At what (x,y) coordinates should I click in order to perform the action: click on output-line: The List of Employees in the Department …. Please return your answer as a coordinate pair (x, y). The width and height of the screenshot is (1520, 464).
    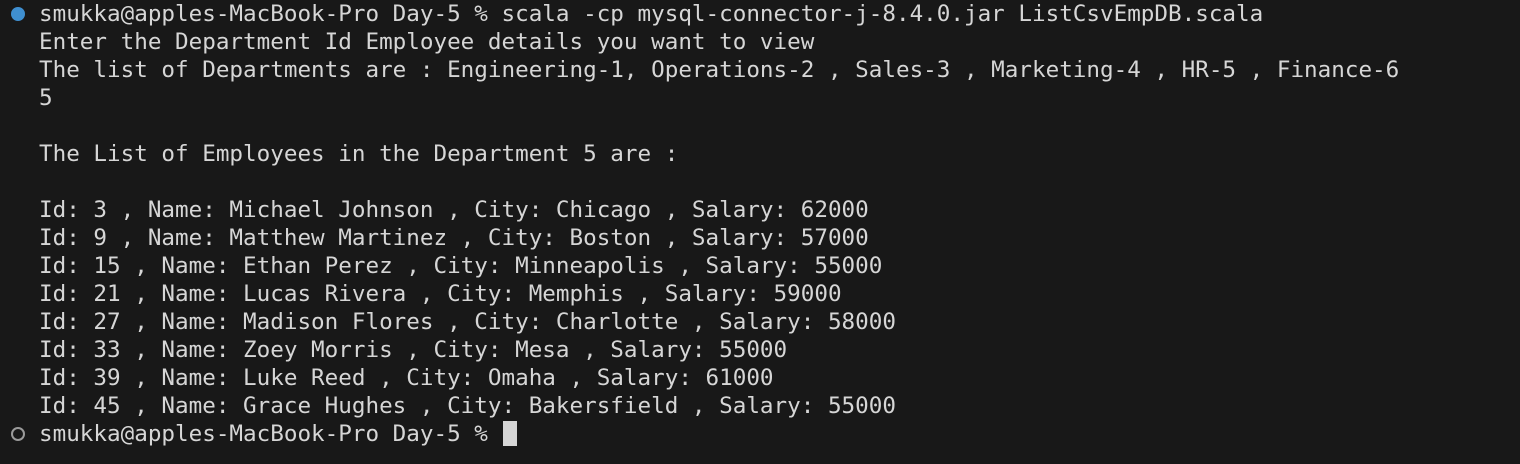
    Looking at the image, I should click on (359, 154).